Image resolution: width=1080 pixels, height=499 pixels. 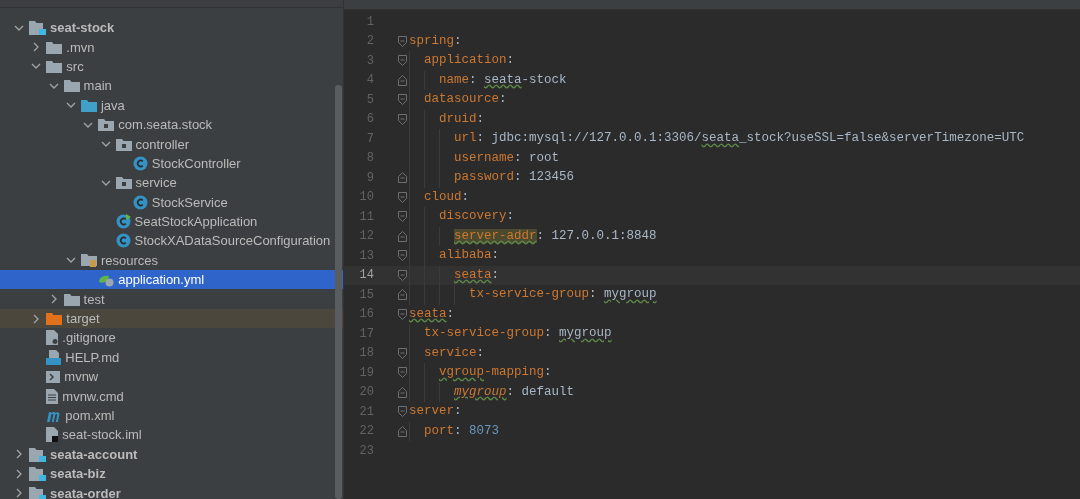 What do you see at coordinates (369, 61) in the screenshot?
I see `line-number: 3` at bounding box center [369, 61].